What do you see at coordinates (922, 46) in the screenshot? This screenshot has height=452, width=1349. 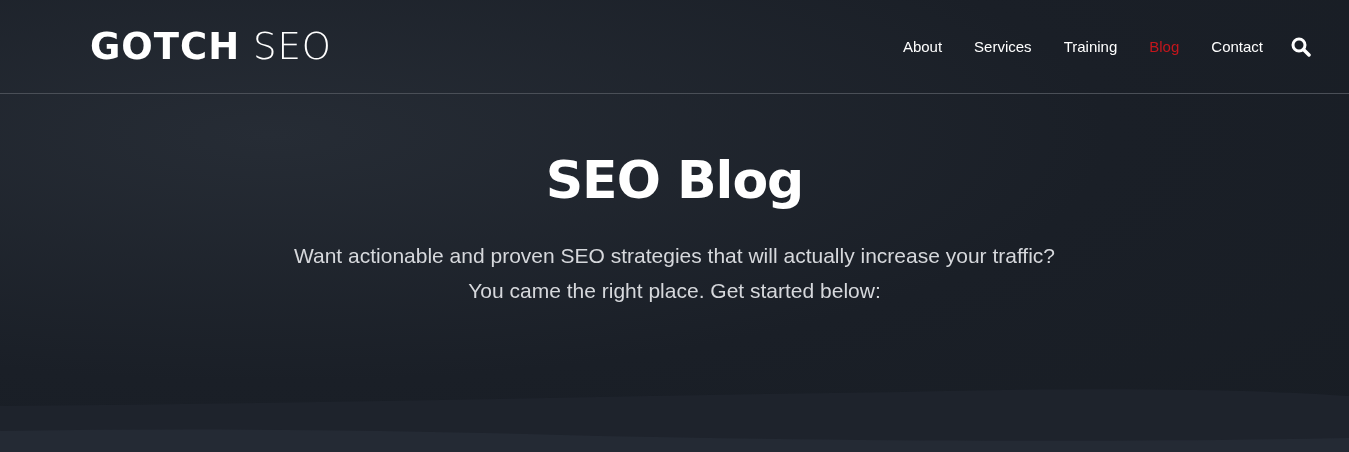 I see `nav-link: About` at bounding box center [922, 46].